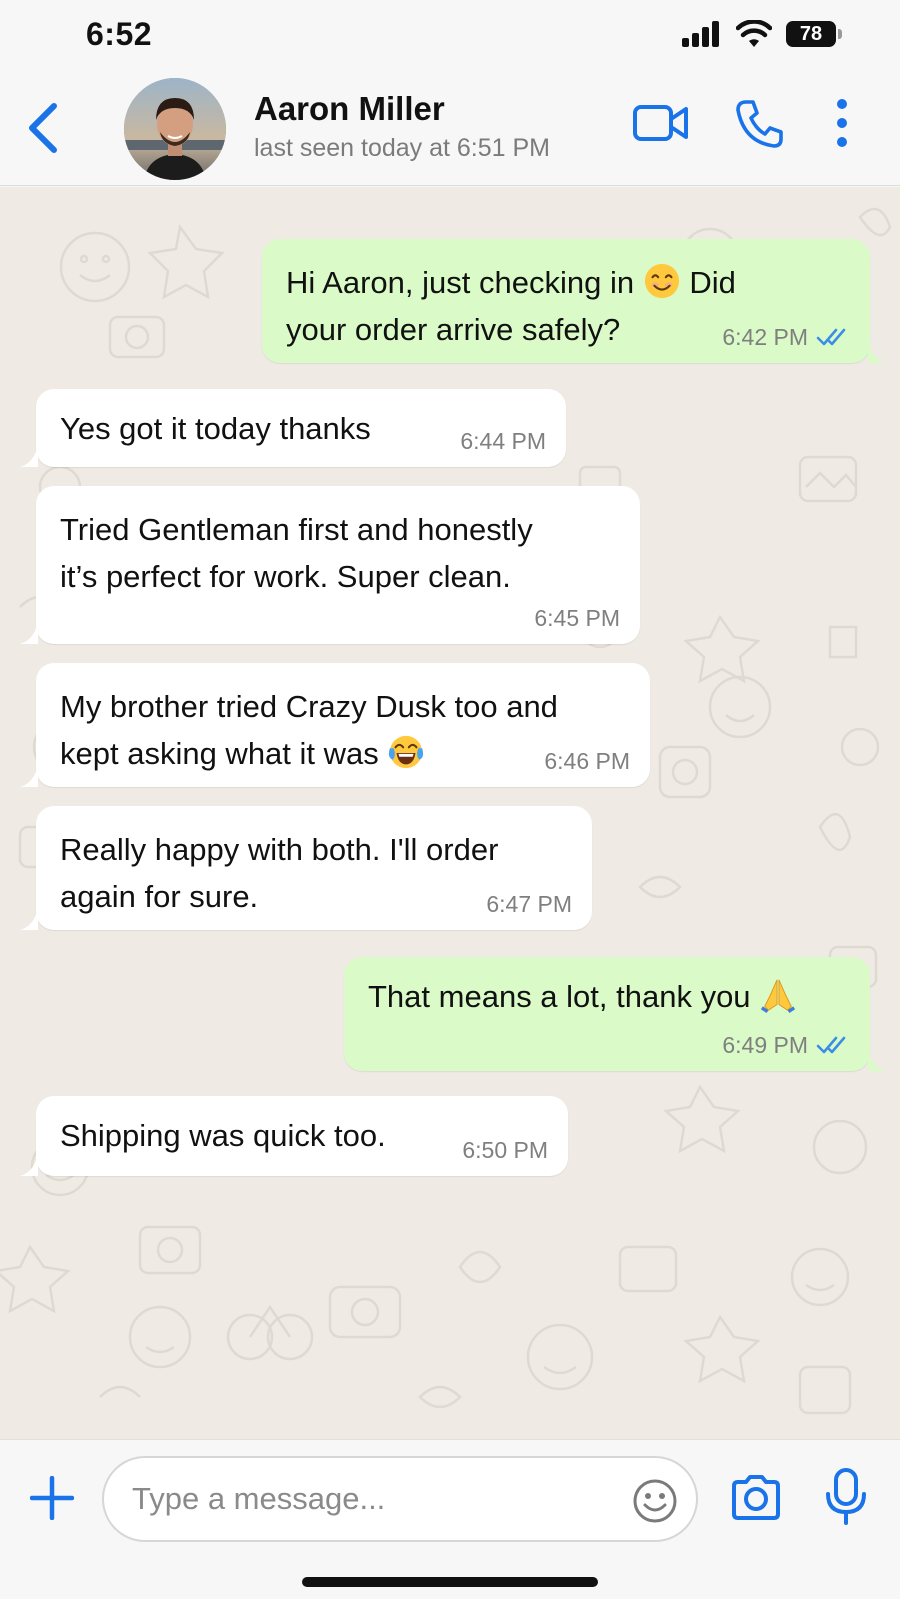  What do you see at coordinates (661, 281) in the screenshot?
I see `smiling-face-emoji` at bounding box center [661, 281].